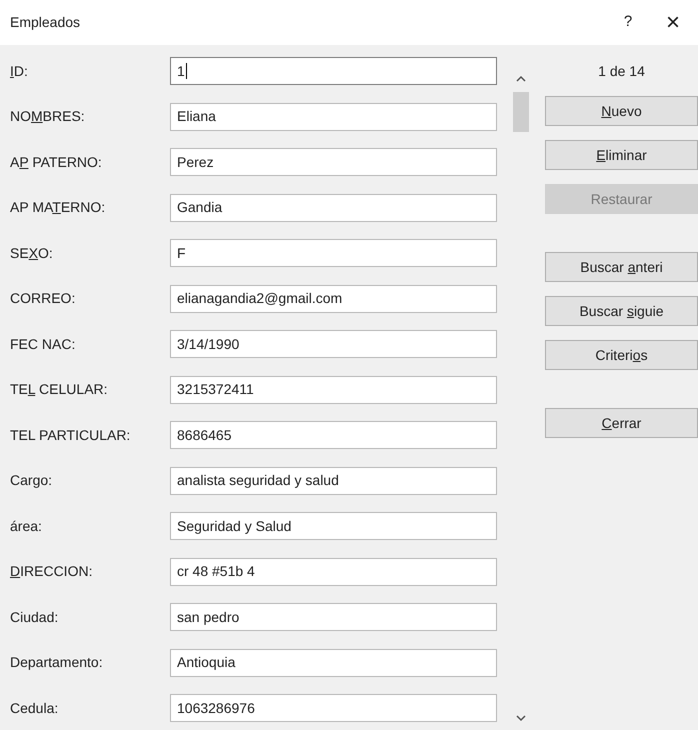  I want to click on field-label: TEL CELULAR:, so click(59, 389).